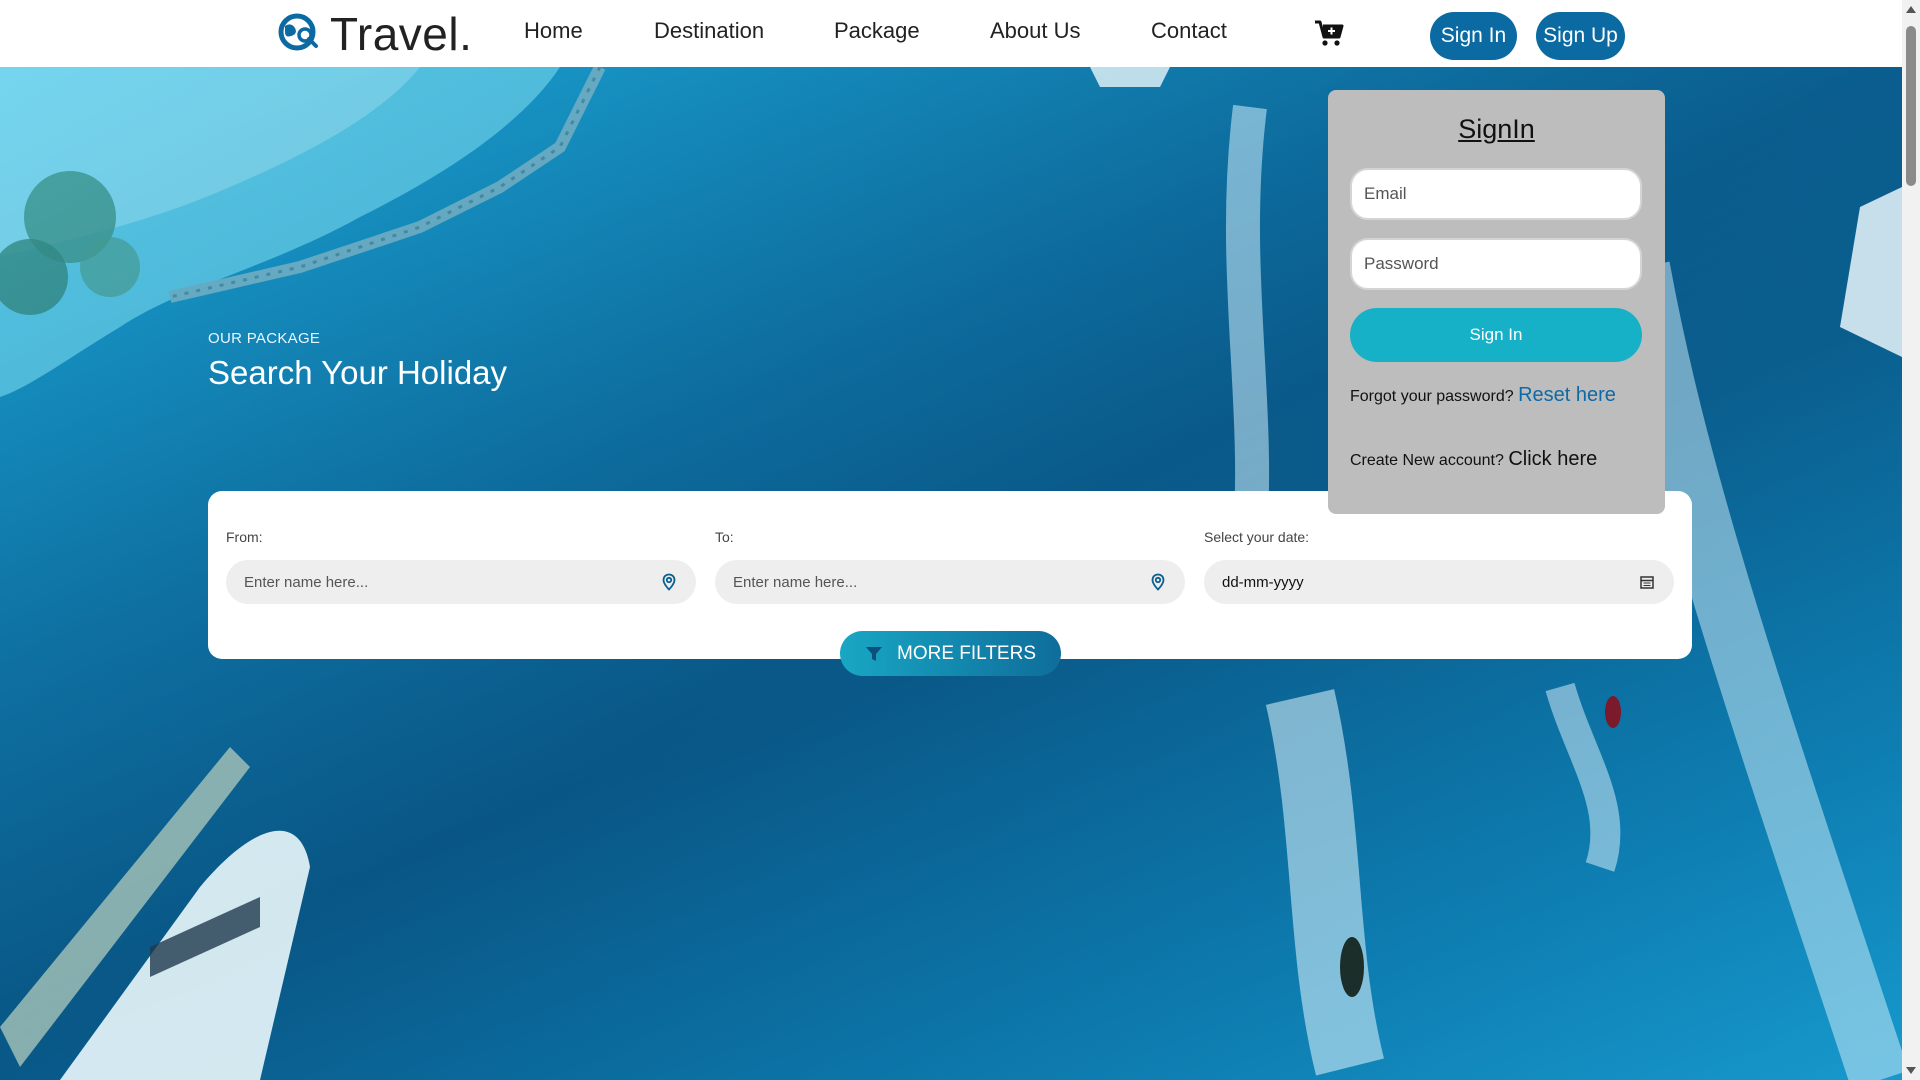 The height and width of the screenshot is (1080, 1920). What do you see at coordinates (1401, 263) in the screenshot?
I see `password-placeholder: Password` at bounding box center [1401, 263].